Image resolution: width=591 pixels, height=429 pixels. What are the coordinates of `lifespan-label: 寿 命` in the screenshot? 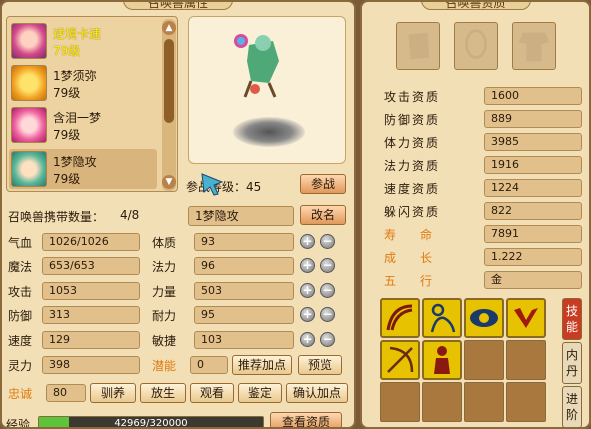 It's located at (408, 235).